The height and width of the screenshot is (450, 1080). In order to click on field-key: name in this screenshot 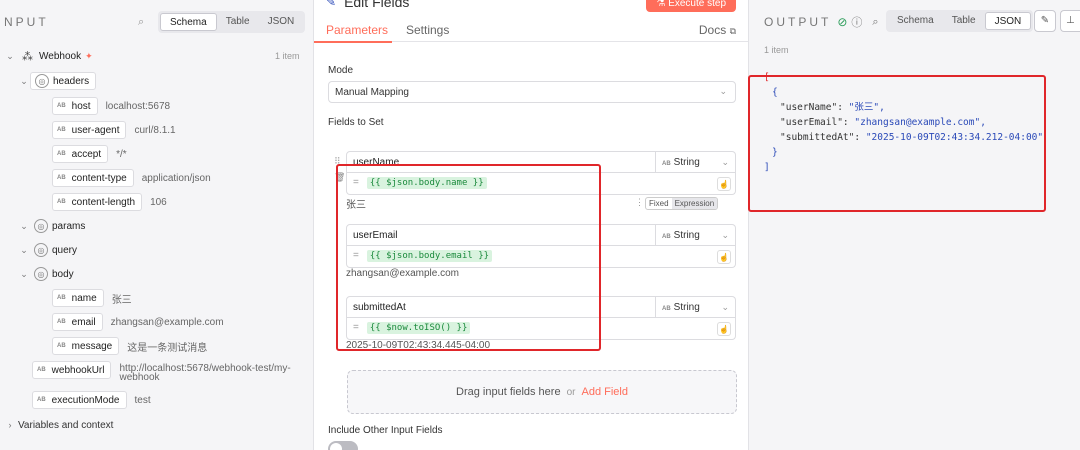, I will do `click(84, 298)`.